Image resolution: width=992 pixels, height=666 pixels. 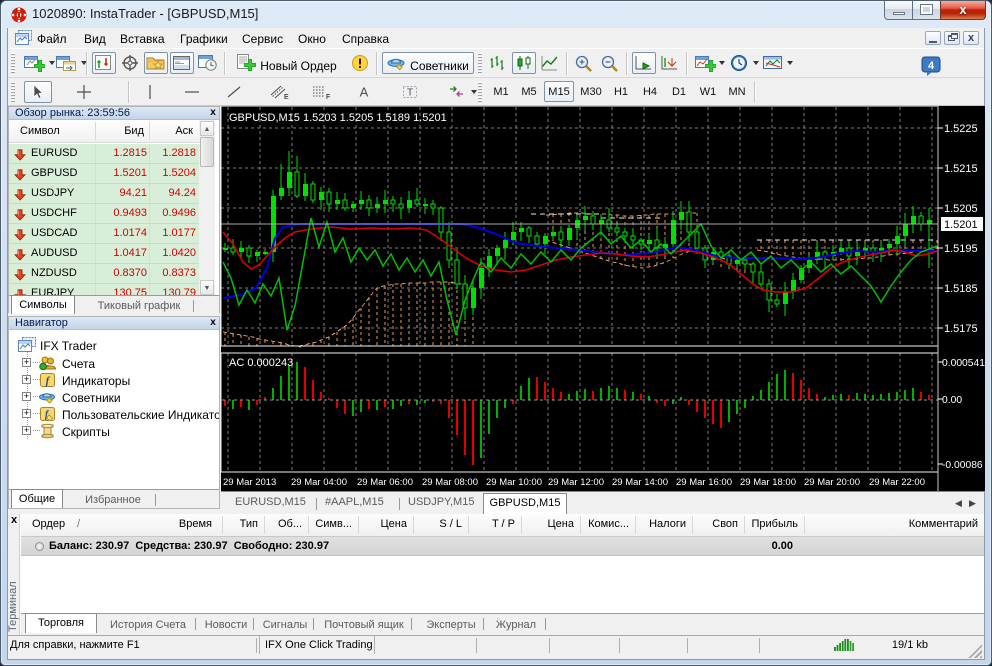 I want to click on svg-text: 29 Mar 08:00, so click(x=450, y=482).